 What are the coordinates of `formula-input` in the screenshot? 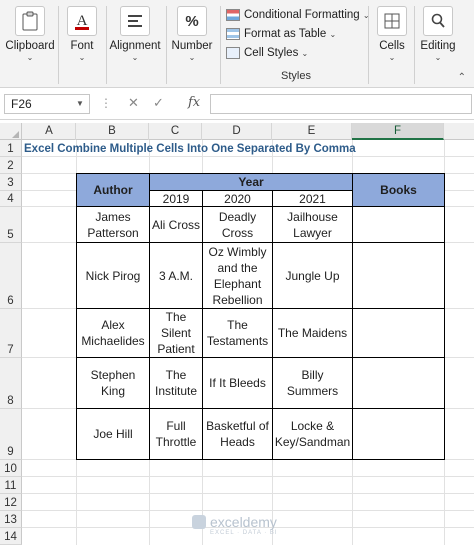 It's located at (341, 104).